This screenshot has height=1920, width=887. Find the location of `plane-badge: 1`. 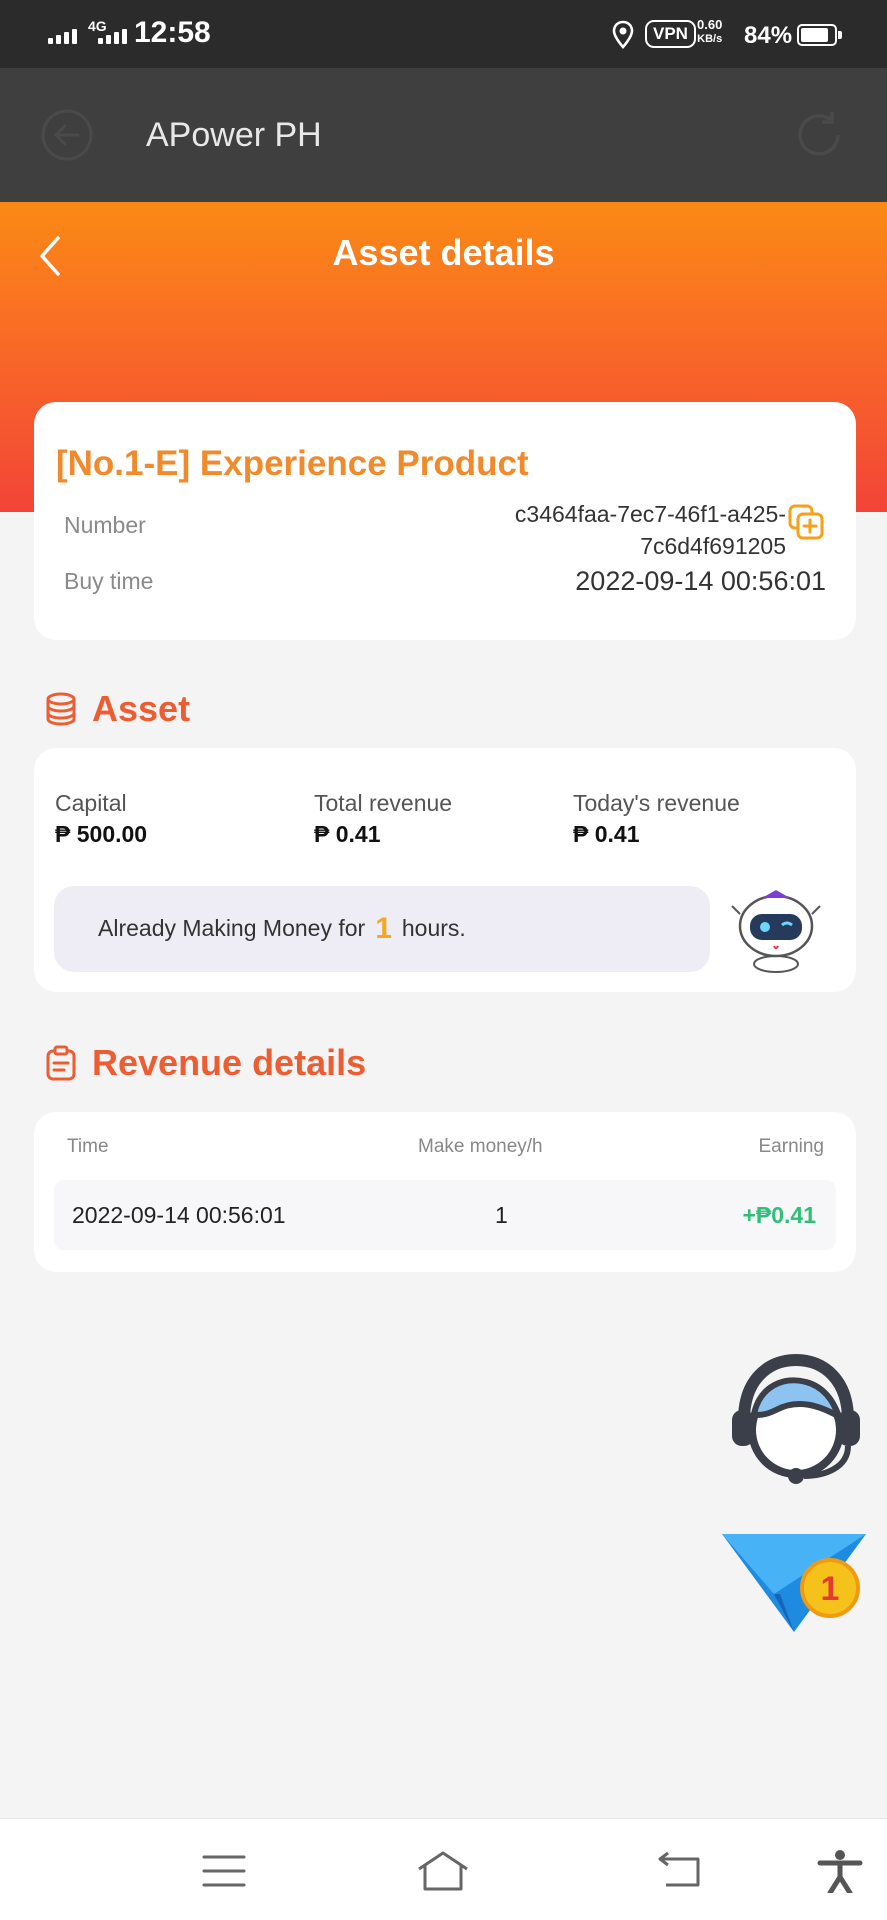

plane-badge: 1 is located at coordinates (830, 1589).